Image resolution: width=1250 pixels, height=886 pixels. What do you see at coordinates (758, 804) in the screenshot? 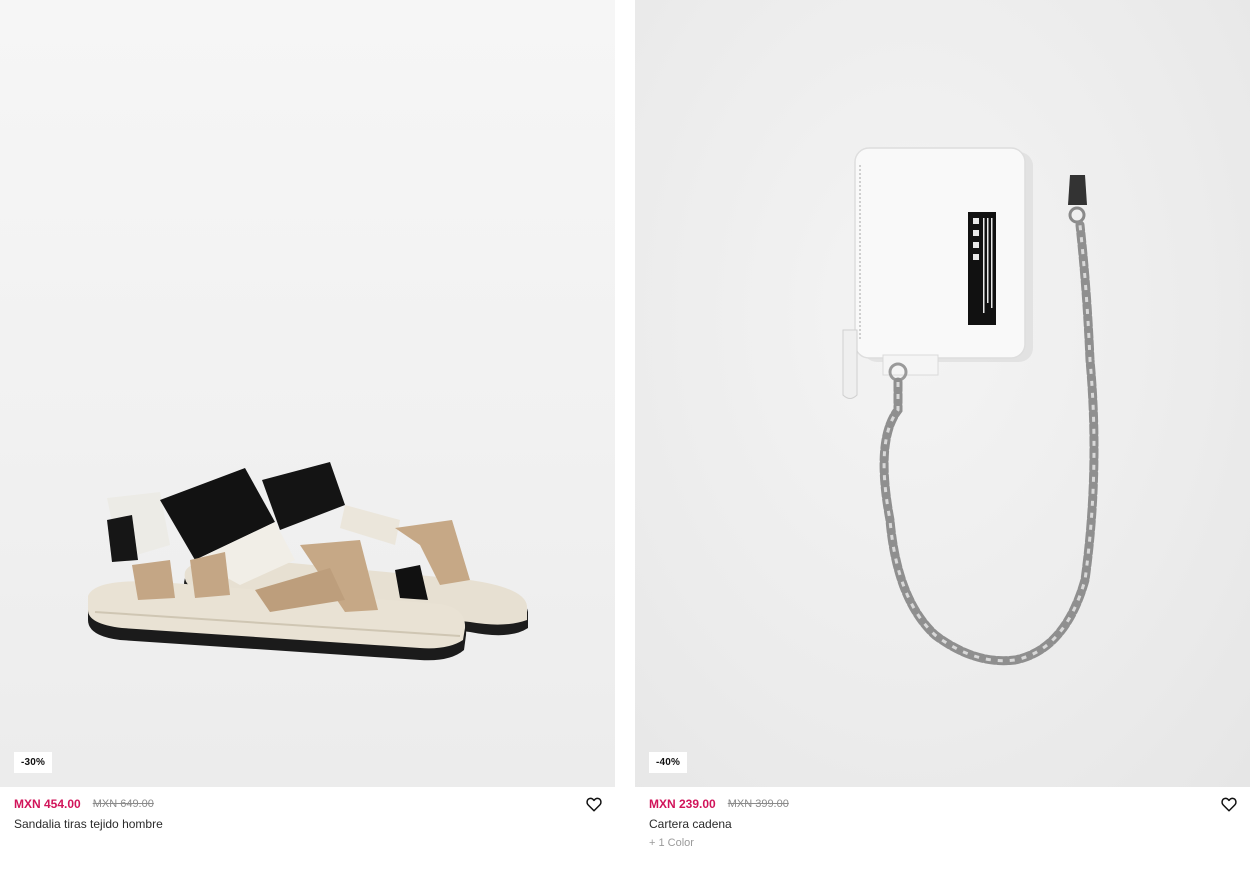
I see `original-price: MXN 399.00` at bounding box center [758, 804].